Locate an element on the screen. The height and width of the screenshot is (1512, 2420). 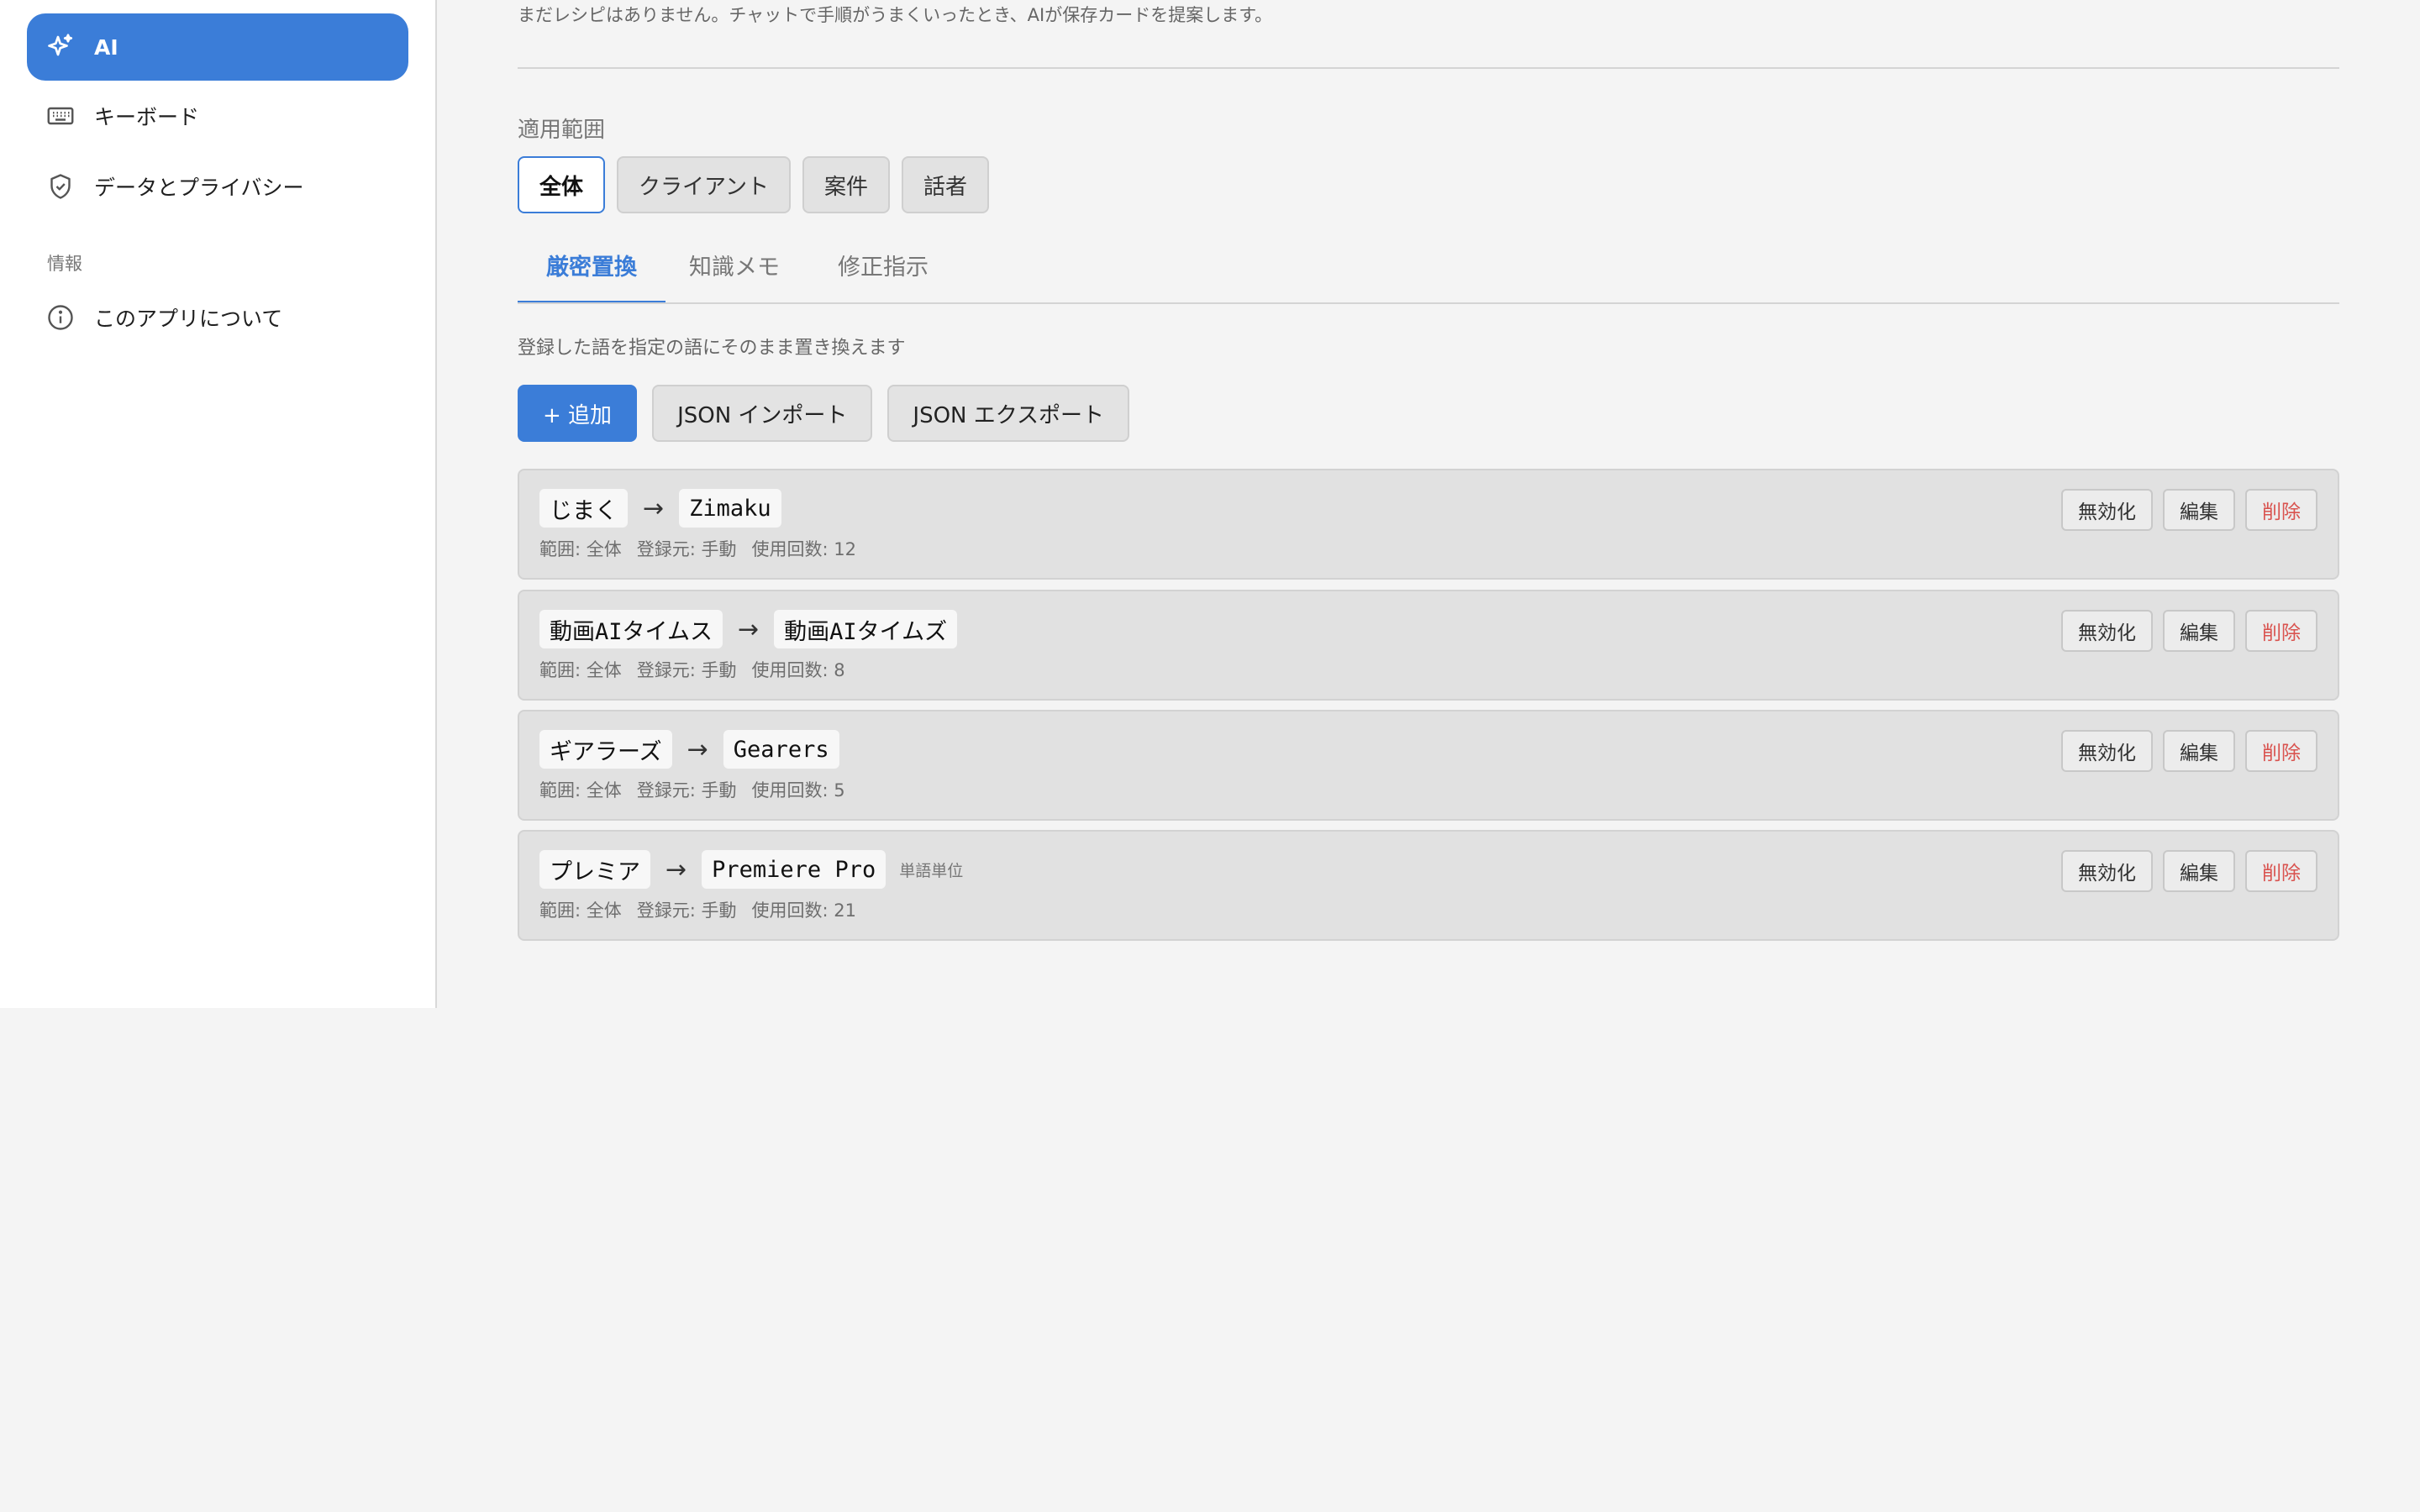
source-term: プレミア is located at coordinates (594, 869).